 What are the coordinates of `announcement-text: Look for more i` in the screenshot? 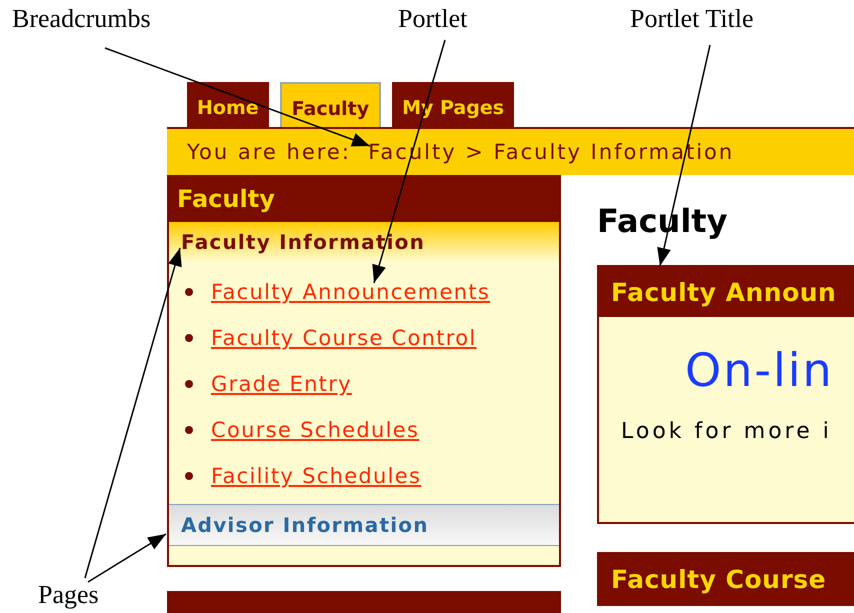 It's located at (726, 431).